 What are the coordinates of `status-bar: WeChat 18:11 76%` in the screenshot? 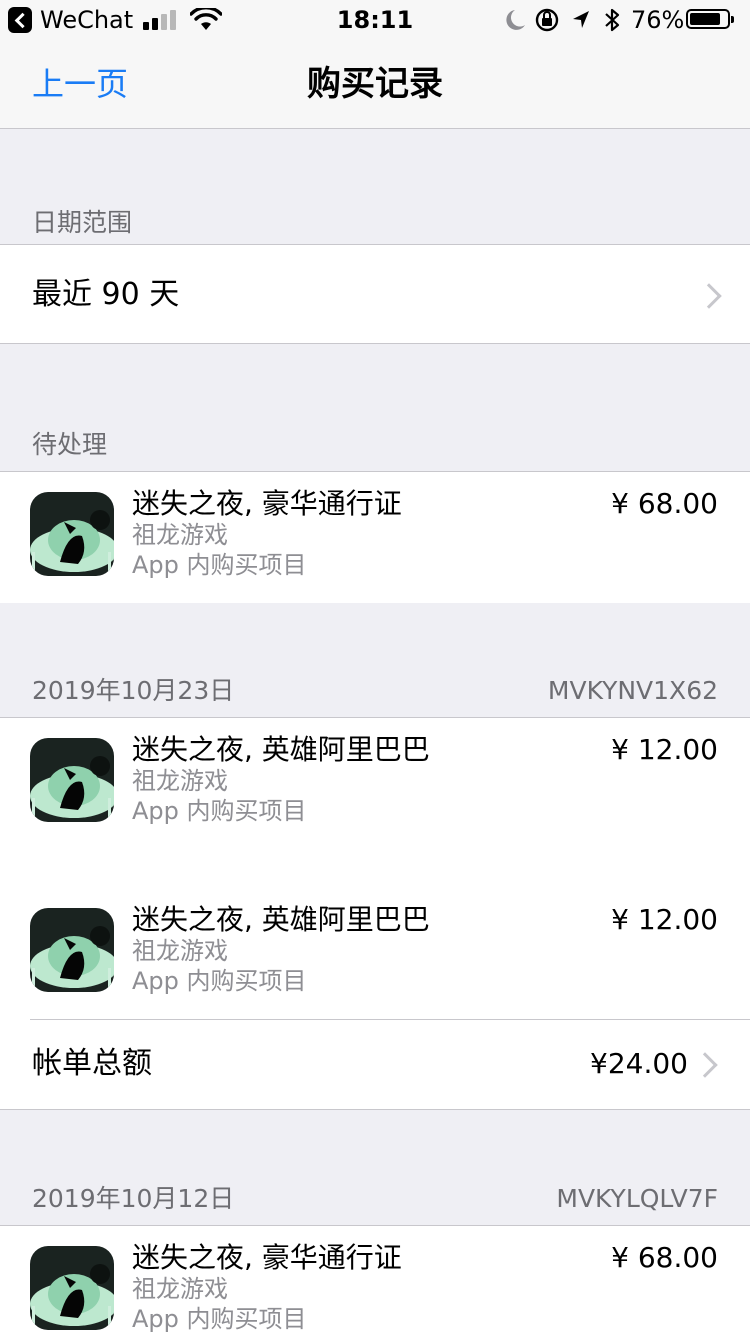 It's located at (375, 20).